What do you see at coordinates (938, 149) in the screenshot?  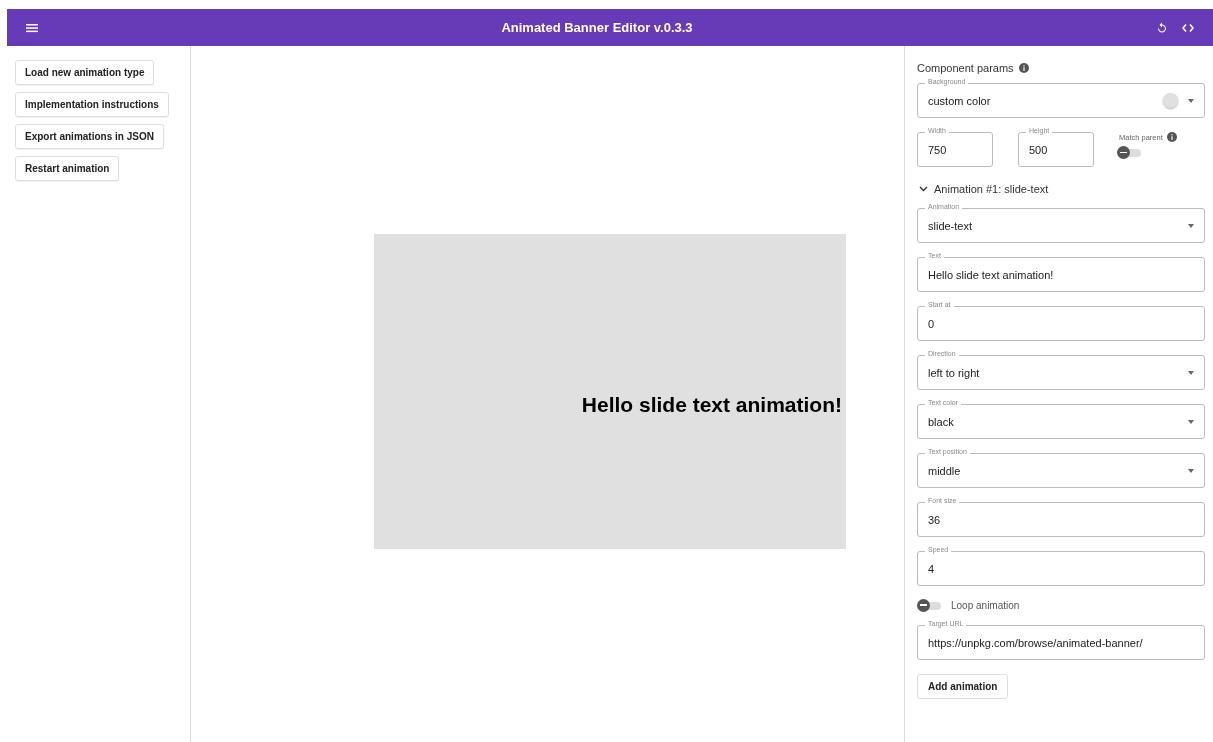 I see `field-value: 750` at bounding box center [938, 149].